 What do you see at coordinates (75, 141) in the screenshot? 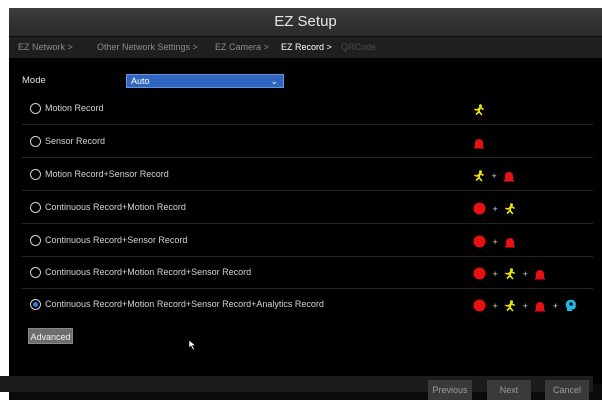
I see `option-label: Sensor Record` at bounding box center [75, 141].